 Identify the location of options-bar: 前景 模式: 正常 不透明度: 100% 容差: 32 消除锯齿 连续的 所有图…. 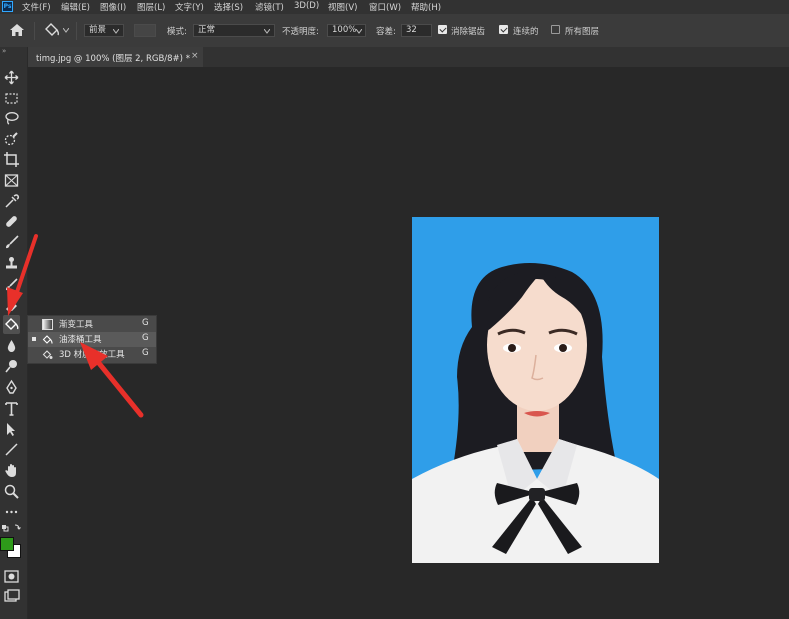
(394, 31).